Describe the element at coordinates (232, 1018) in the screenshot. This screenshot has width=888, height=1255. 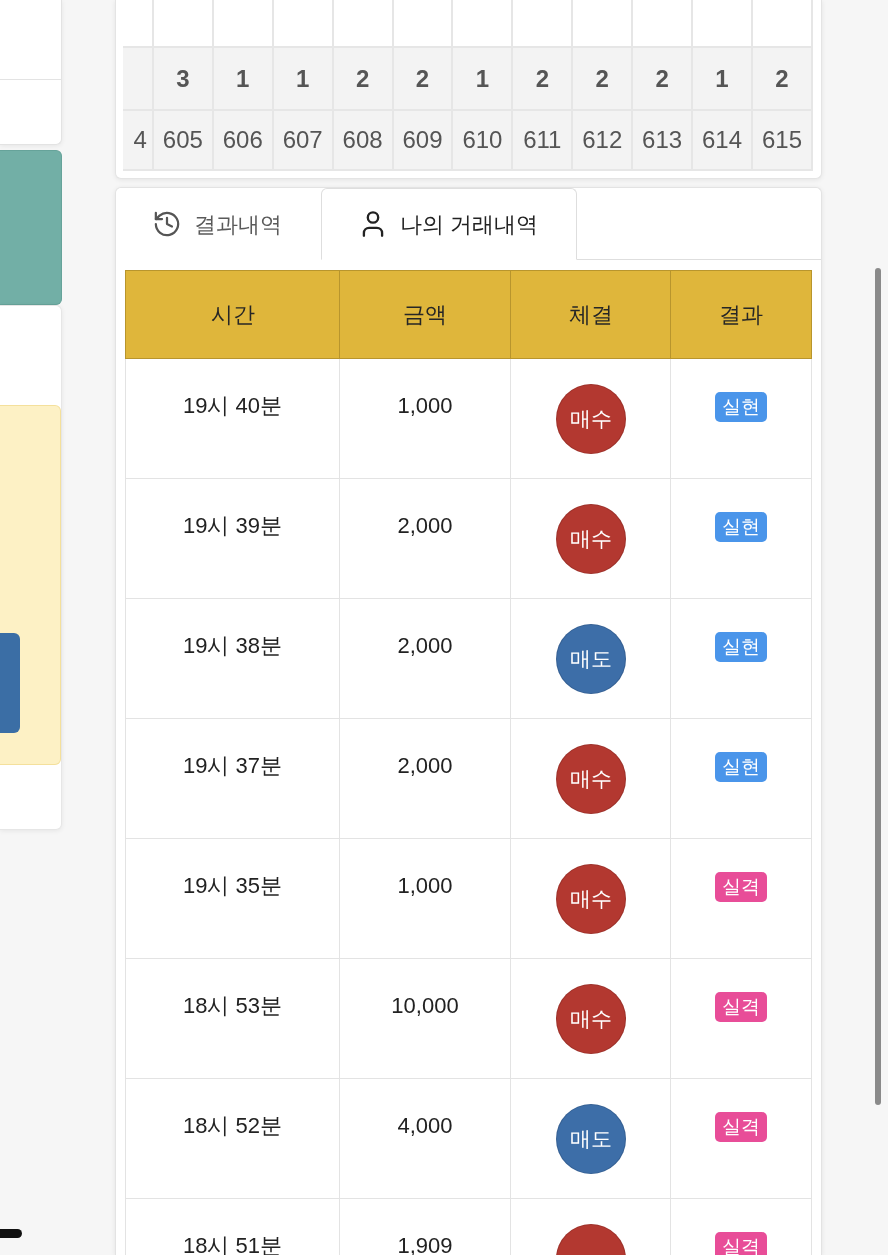
I see `table-cell: 18시 53분` at that location.